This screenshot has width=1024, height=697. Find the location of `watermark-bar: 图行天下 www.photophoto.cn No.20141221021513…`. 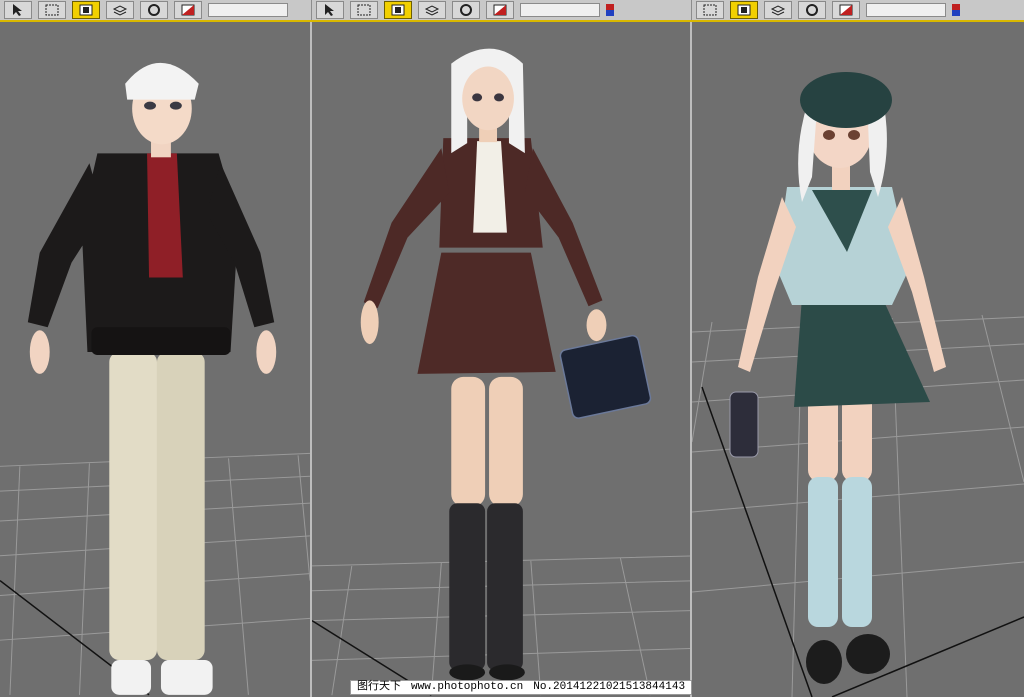

watermark-bar: 图行天下 www.photophoto.cn No.20141221021513… is located at coordinates (521, 687).